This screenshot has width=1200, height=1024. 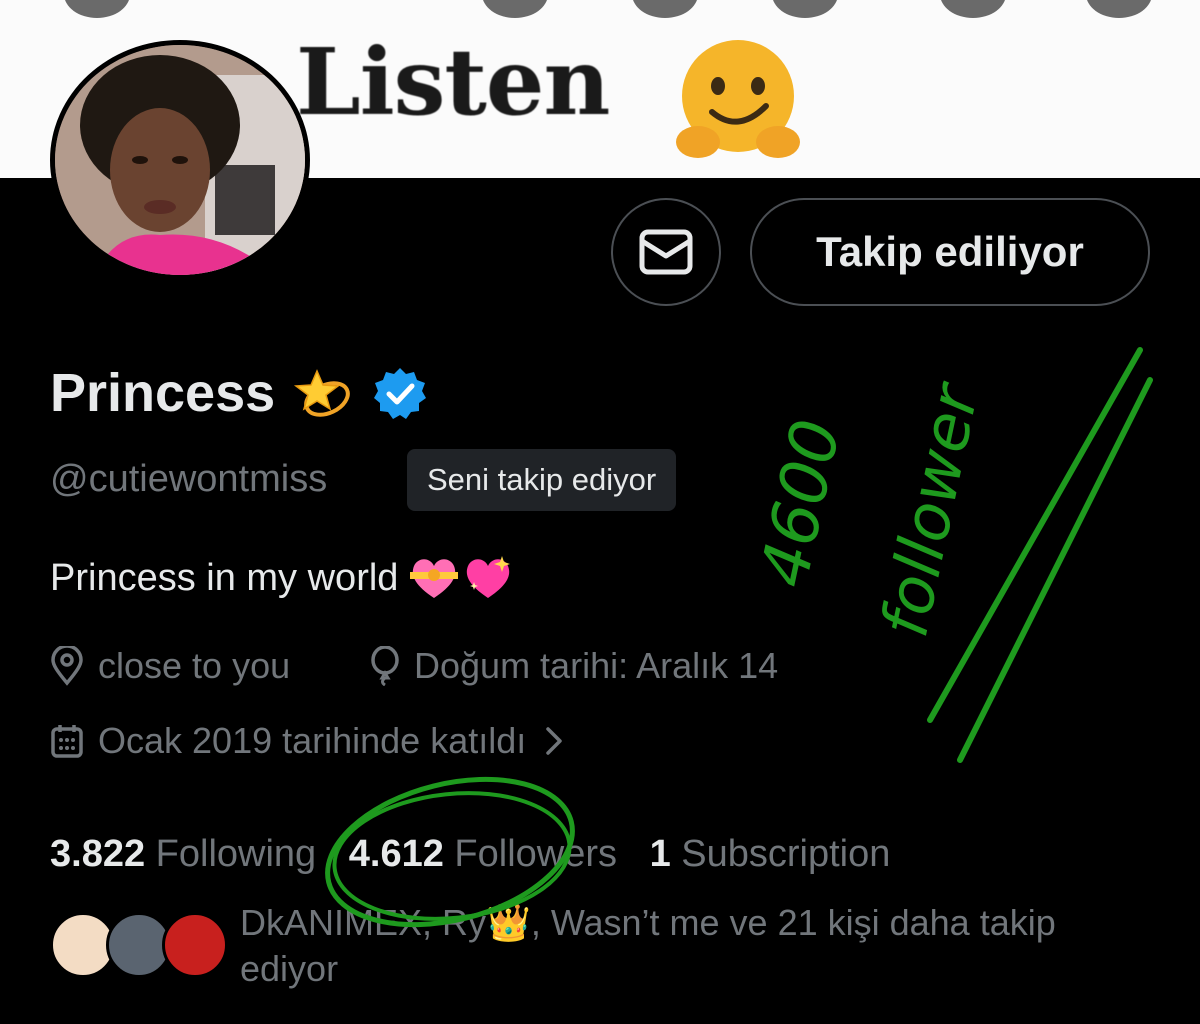 I want to click on location-row: close to you, so click(x=170, y=666).